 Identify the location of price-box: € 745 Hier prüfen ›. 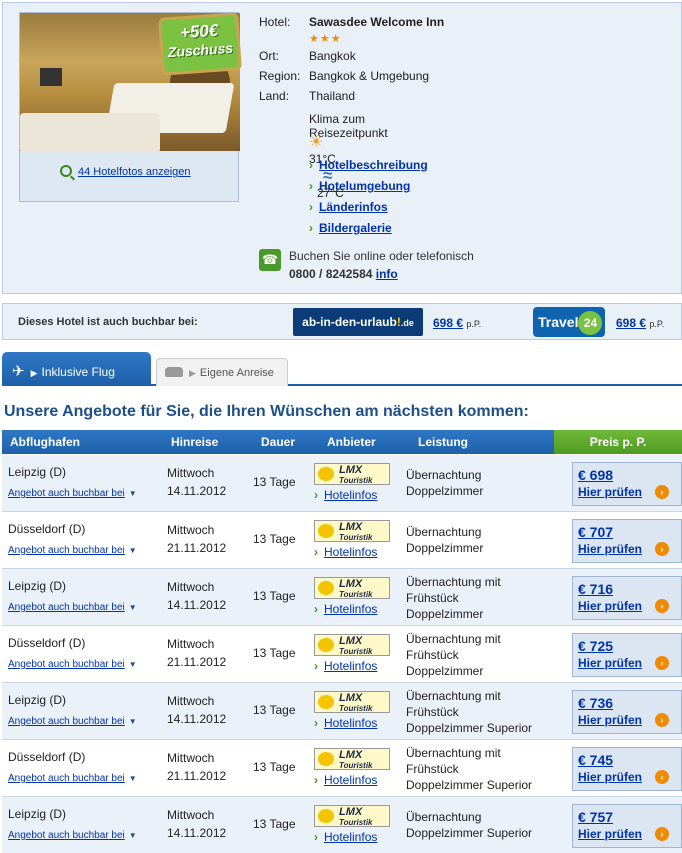
(627, 769).